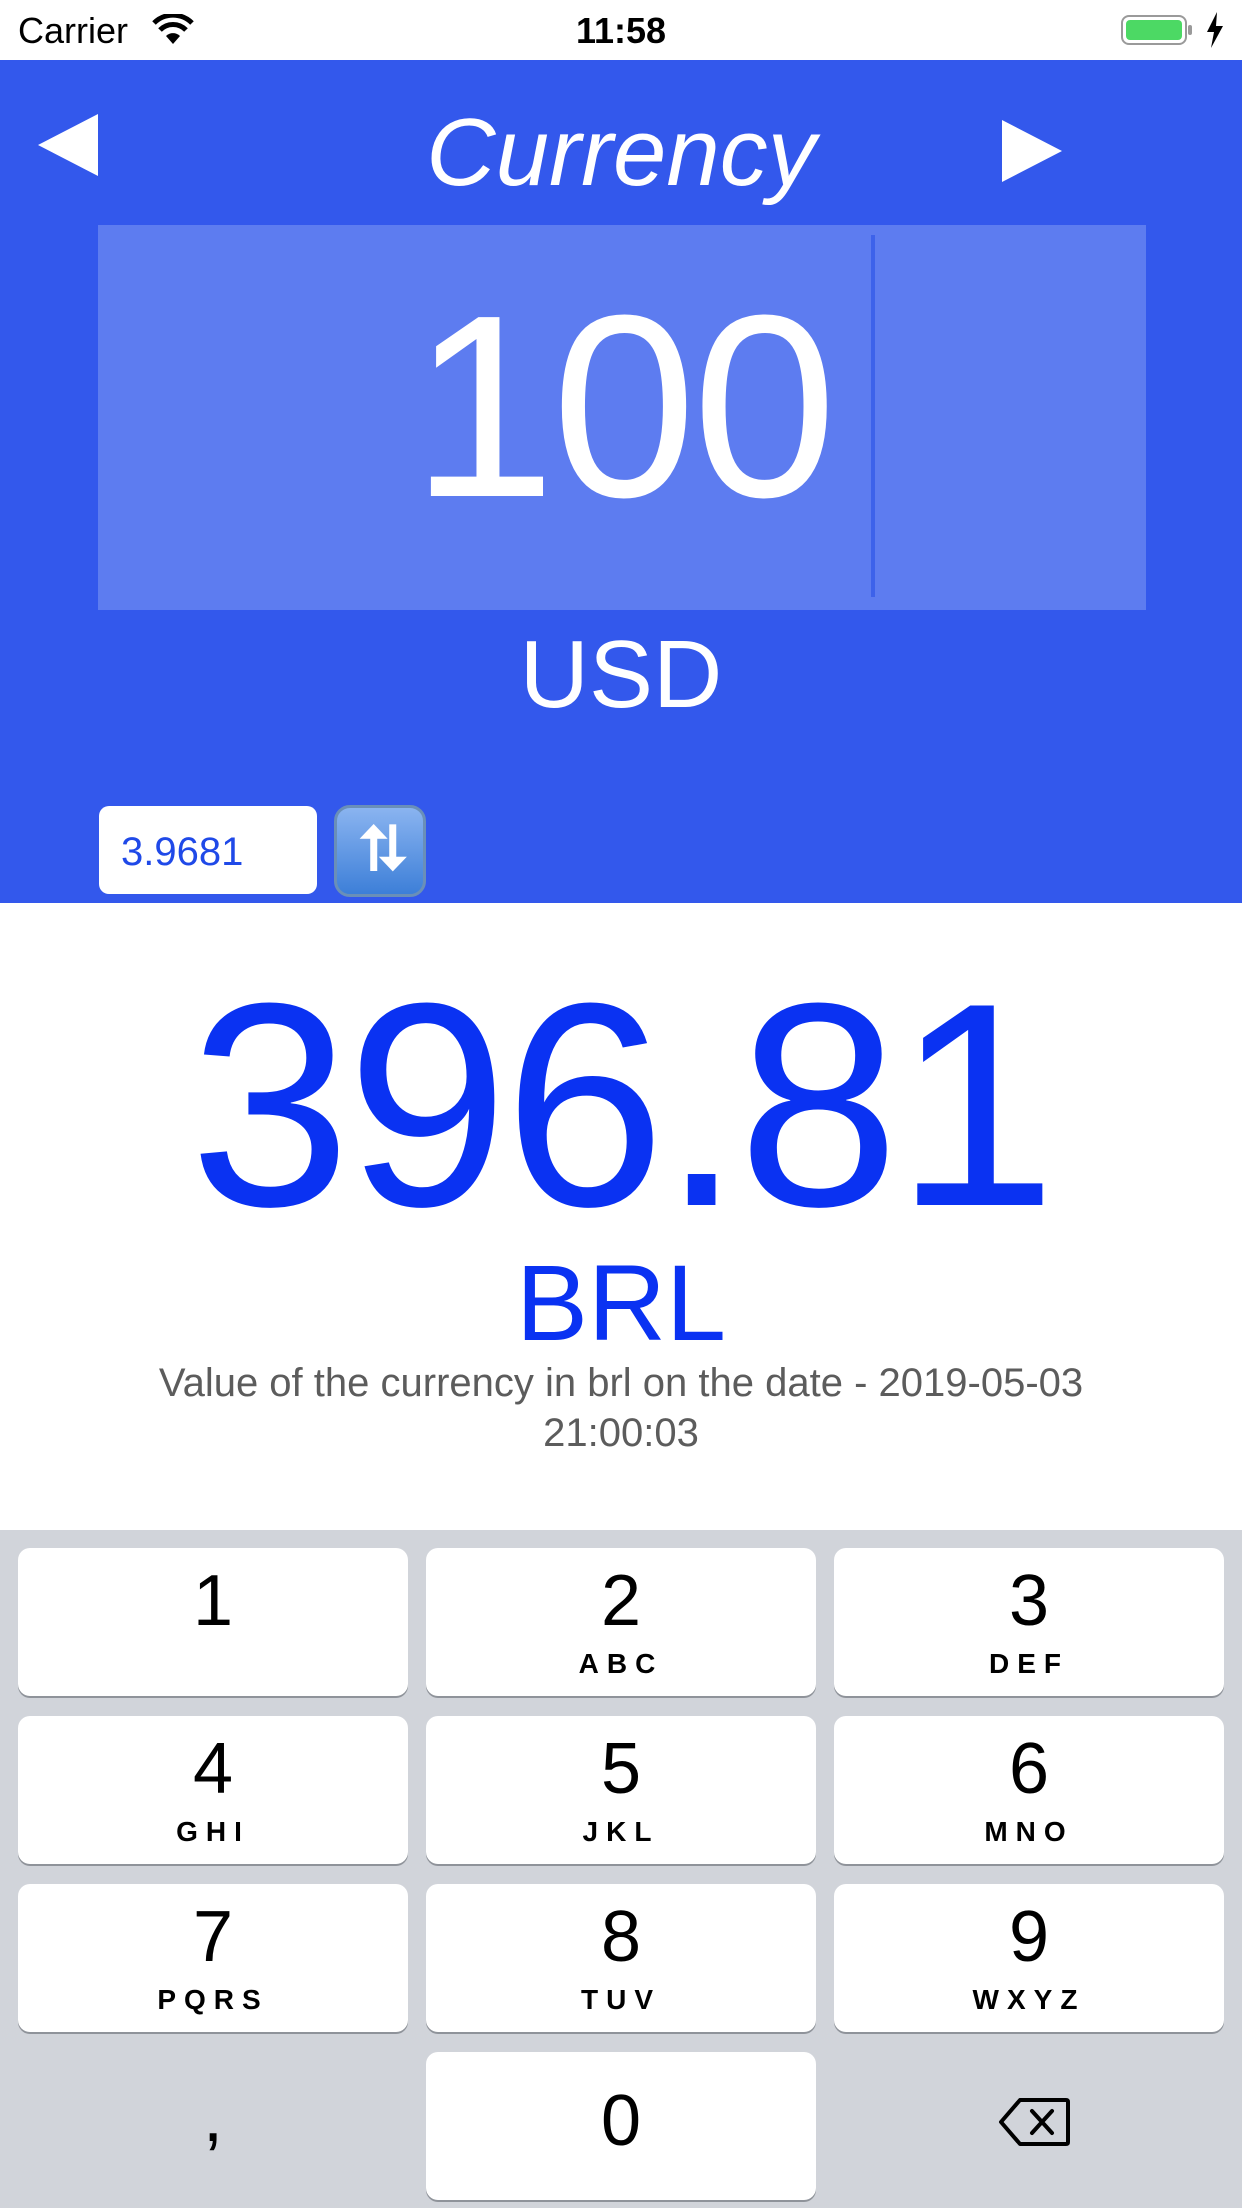 Image resolution: width=1242 pixels, height=2208 pixels. What do you see at coordinates (621, 2121) in the screenshot?
I see `key-digit: 0` at bounding box center [621, 2121].